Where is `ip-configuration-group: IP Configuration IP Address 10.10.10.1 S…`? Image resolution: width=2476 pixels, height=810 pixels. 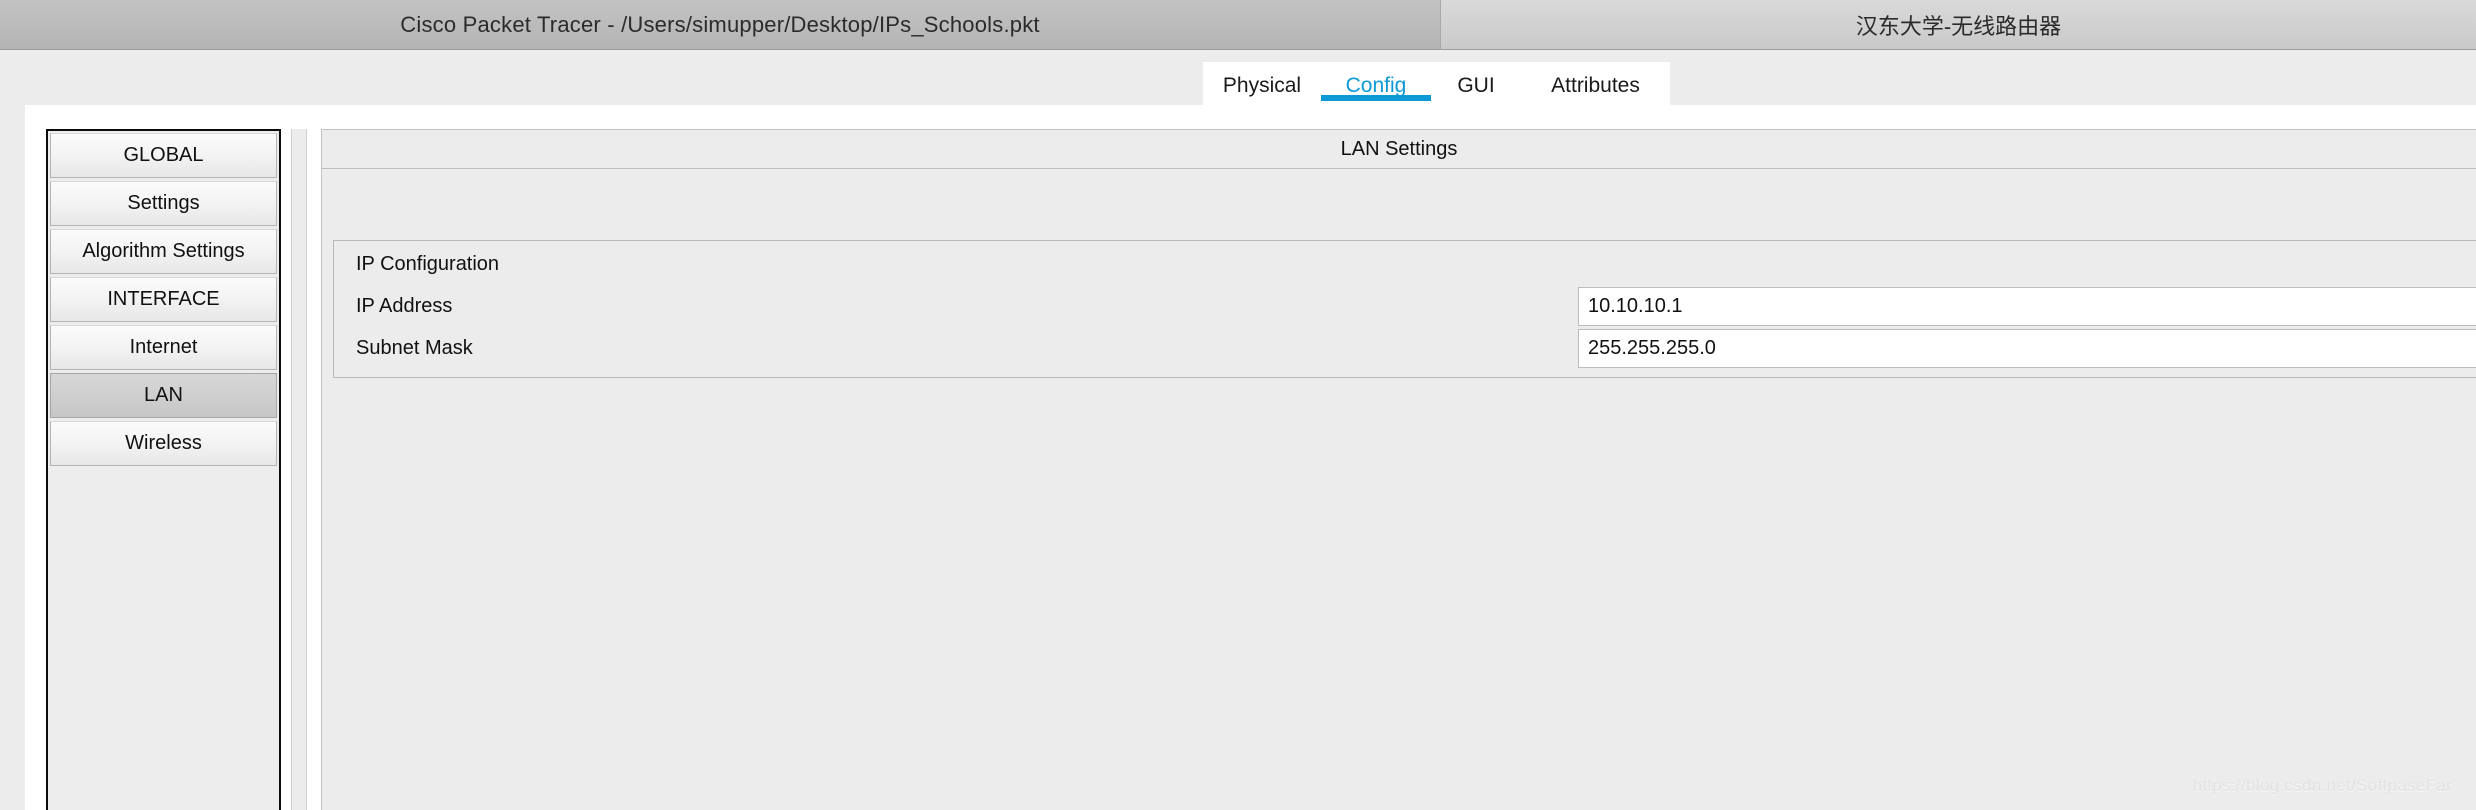 ip-configuration-group: IP Configuration IP Address 10.10.10.1 S… is located at coordinates (1404, 309).